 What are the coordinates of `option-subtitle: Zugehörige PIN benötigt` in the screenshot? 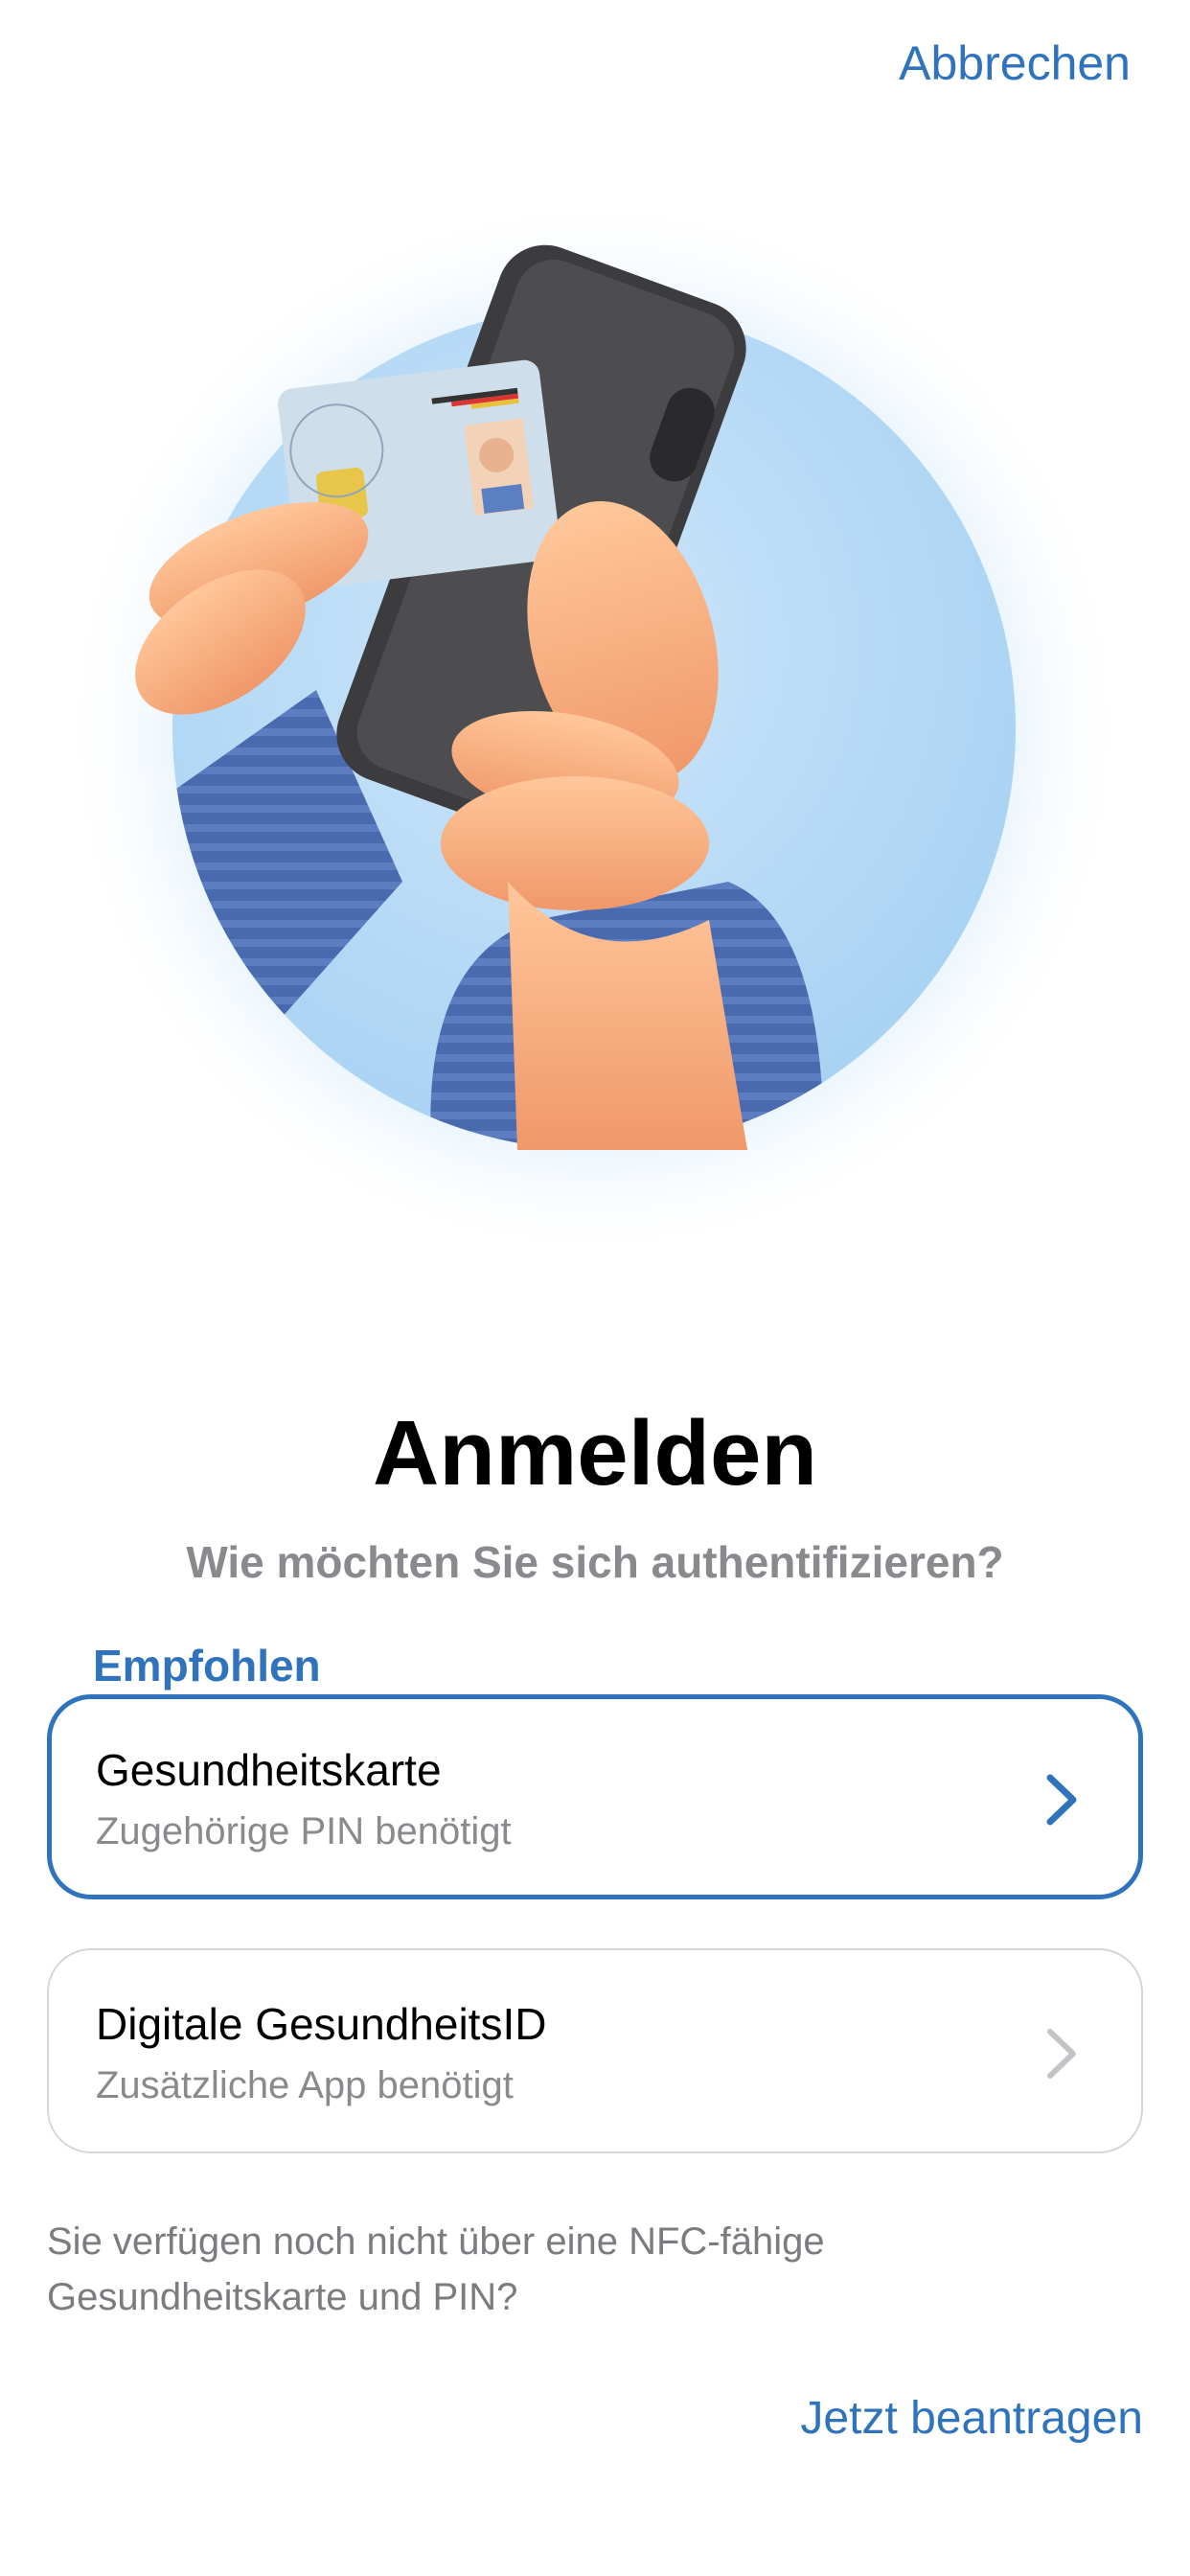 It's located at (304, 1831).